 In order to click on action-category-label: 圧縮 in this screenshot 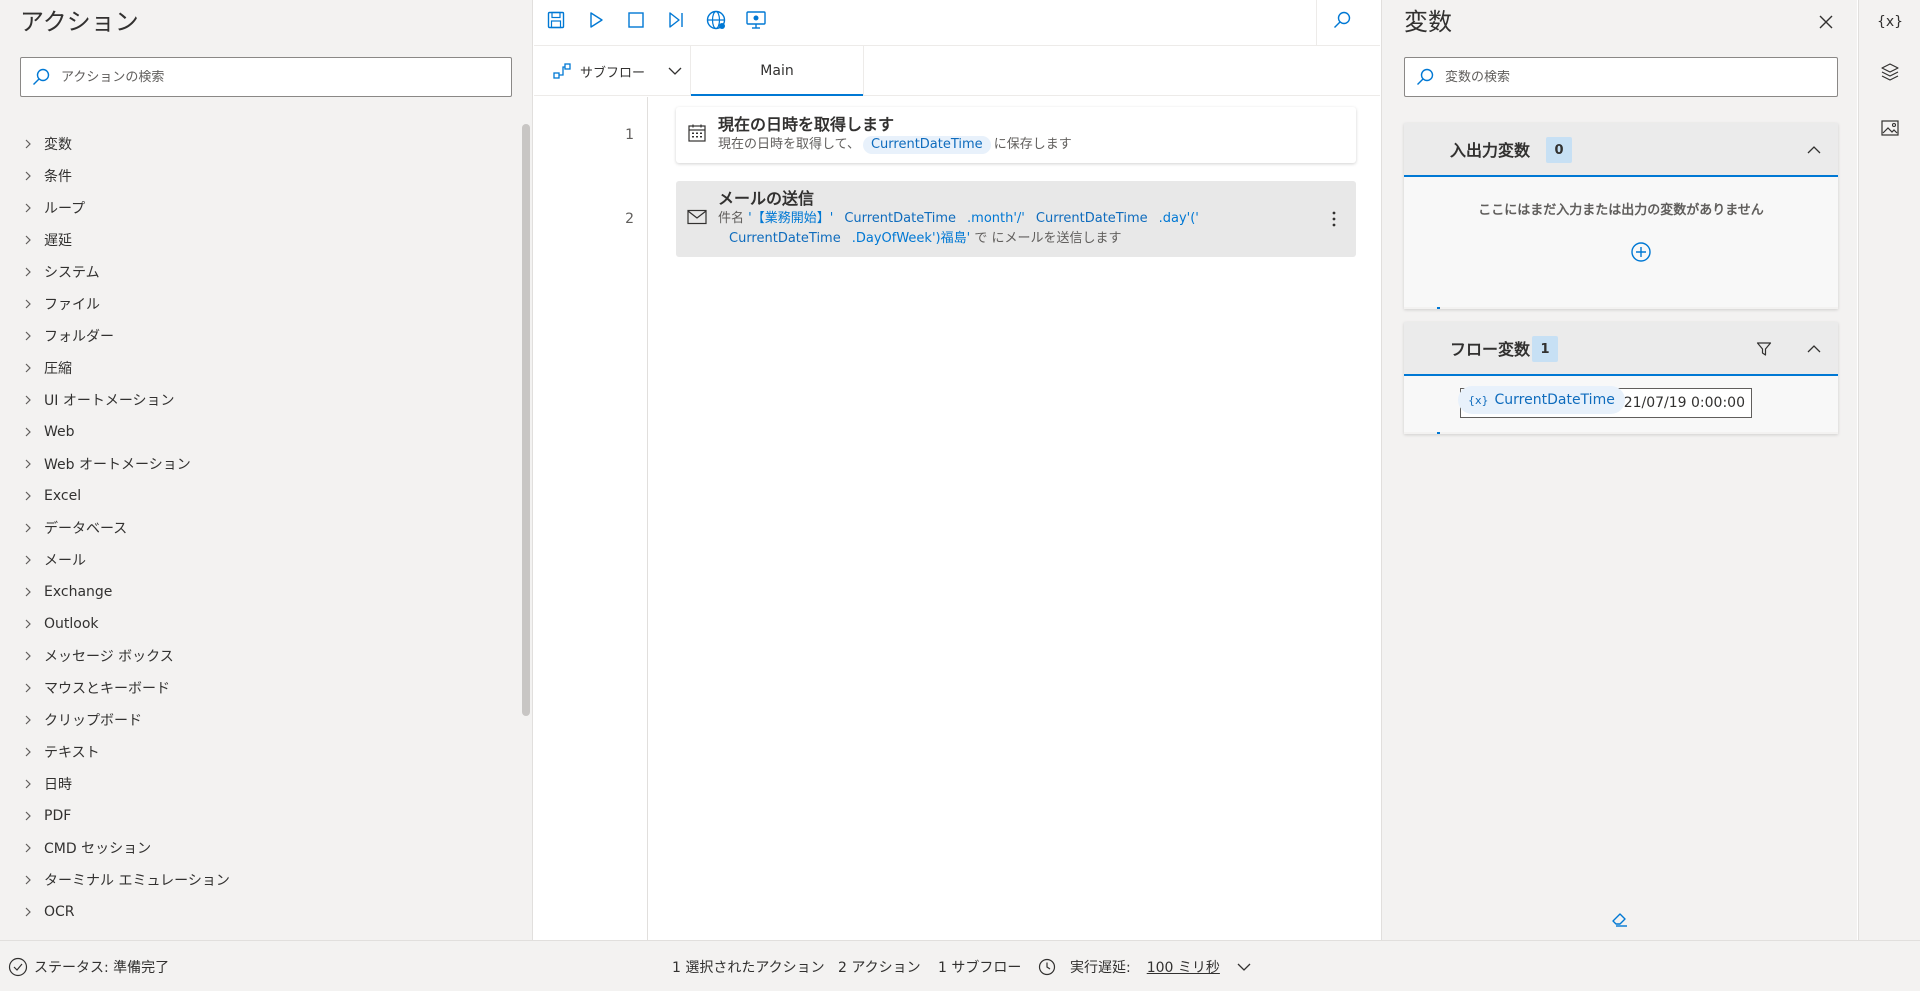, I will do `click(58, 369)`.